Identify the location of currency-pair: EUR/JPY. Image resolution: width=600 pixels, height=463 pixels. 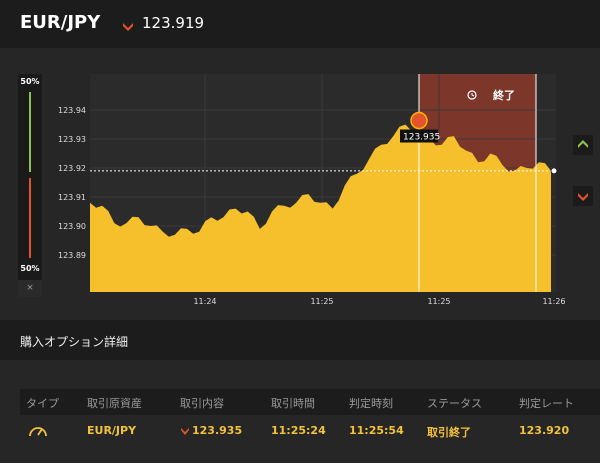
(60, 22).